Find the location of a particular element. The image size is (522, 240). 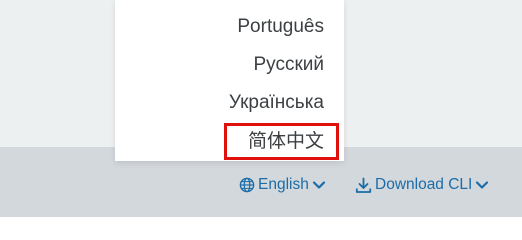

language-option-ukrainian: Українська is located at coordinates (276, 103).